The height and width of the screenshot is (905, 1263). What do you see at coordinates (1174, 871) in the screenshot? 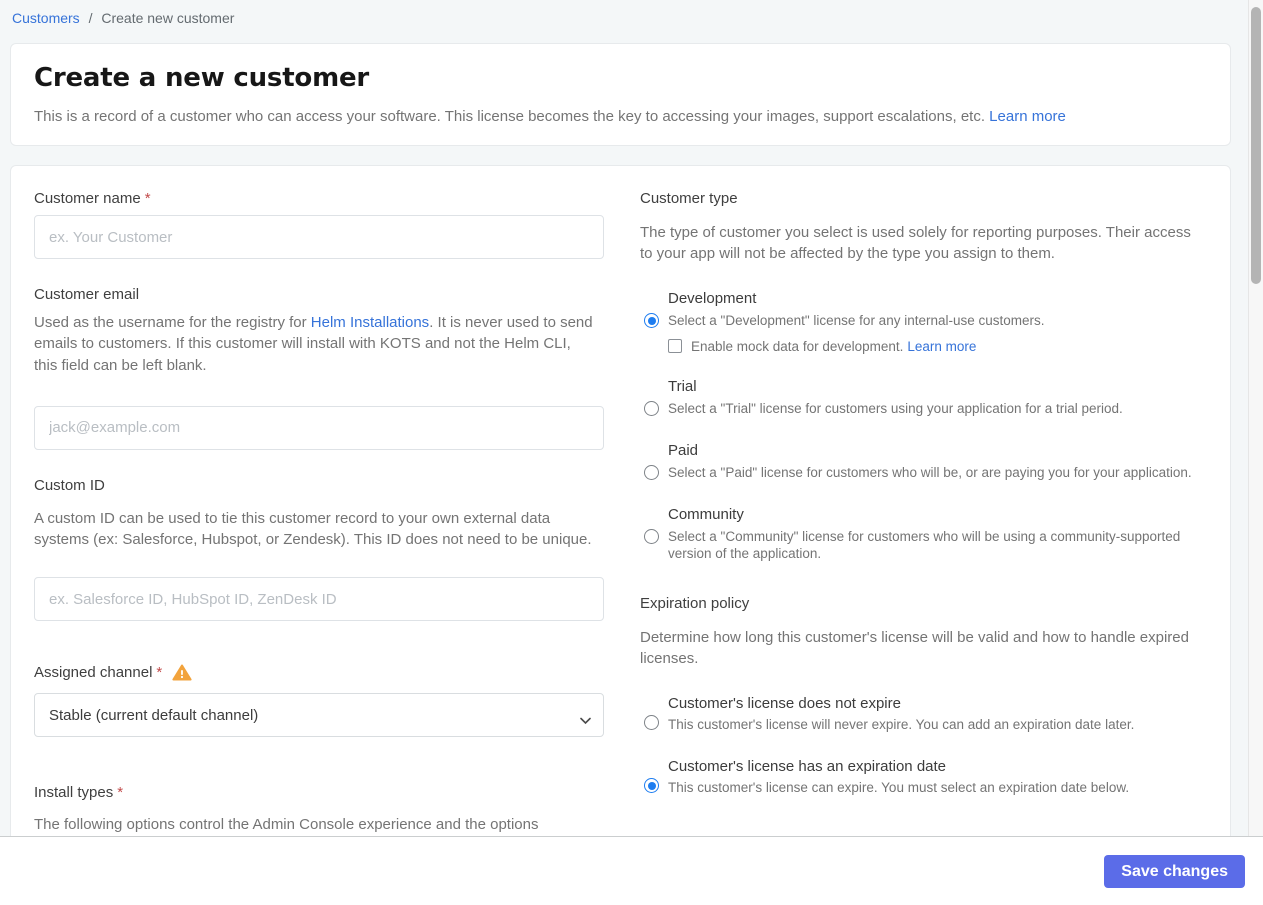
I see `save-changes-button: Save changes` at bounding box center [1174, 871].